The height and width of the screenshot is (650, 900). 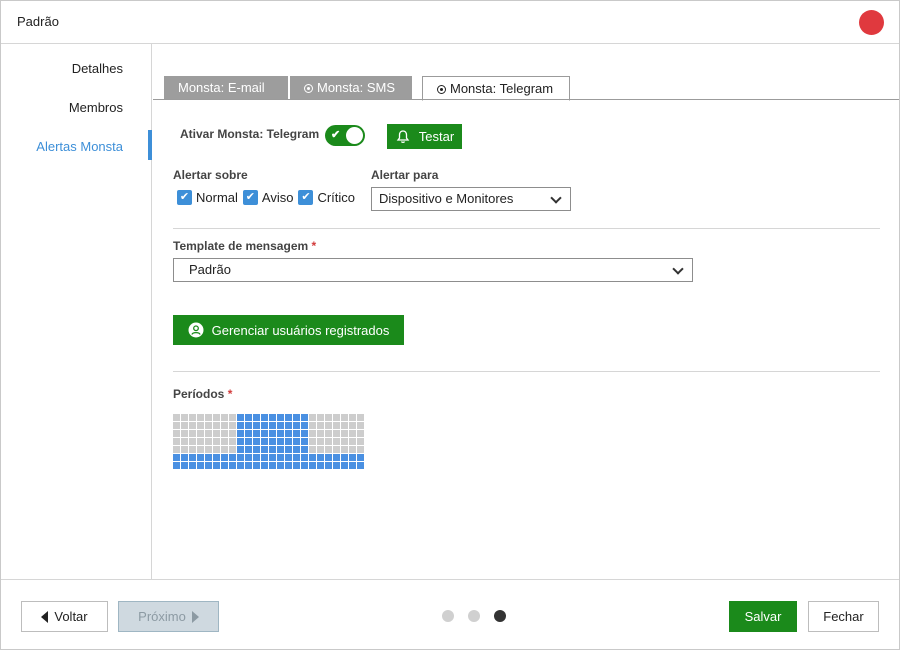 I want to click on periods-grid, so click(x=268, y=442).